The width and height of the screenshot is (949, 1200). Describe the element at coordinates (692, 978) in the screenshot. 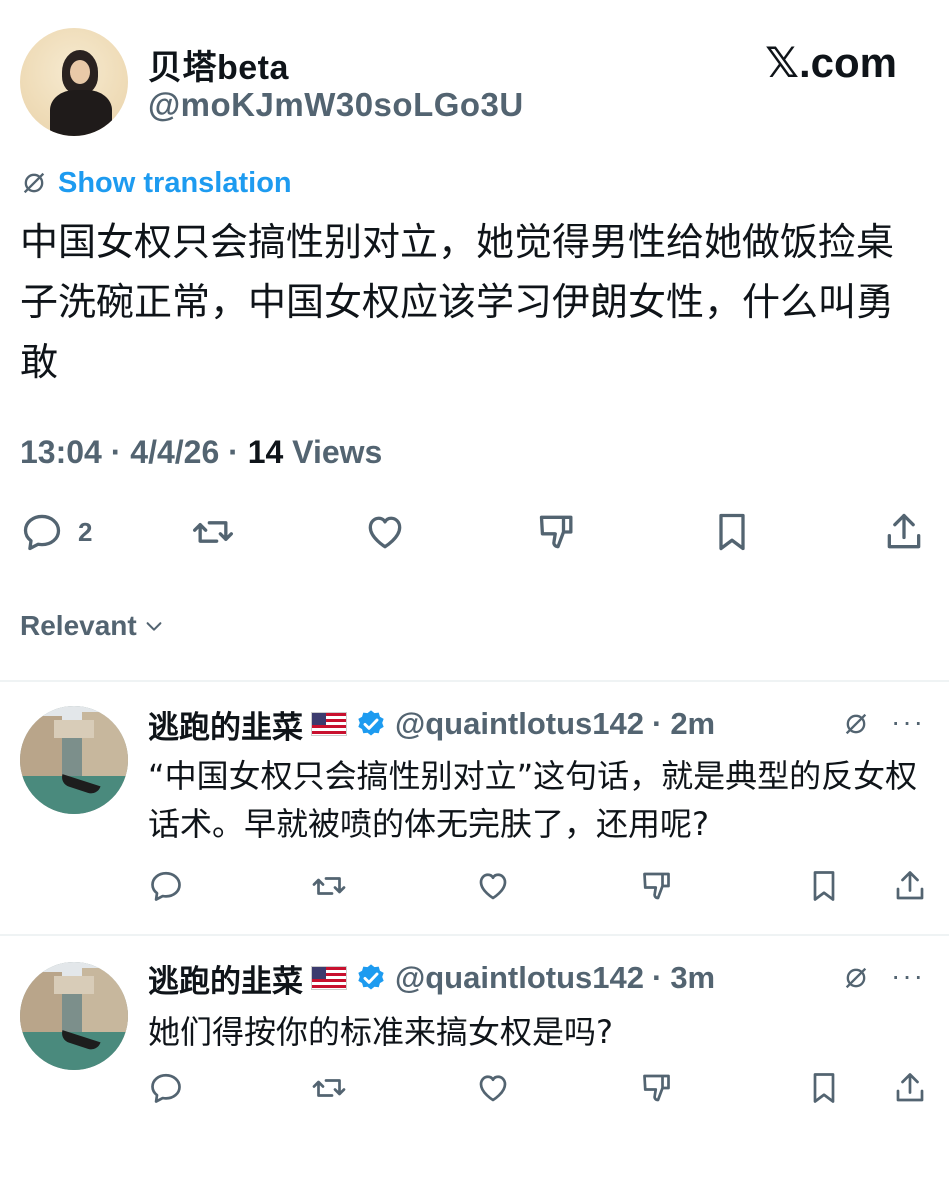

I see `reply-age: 3m` at that location.